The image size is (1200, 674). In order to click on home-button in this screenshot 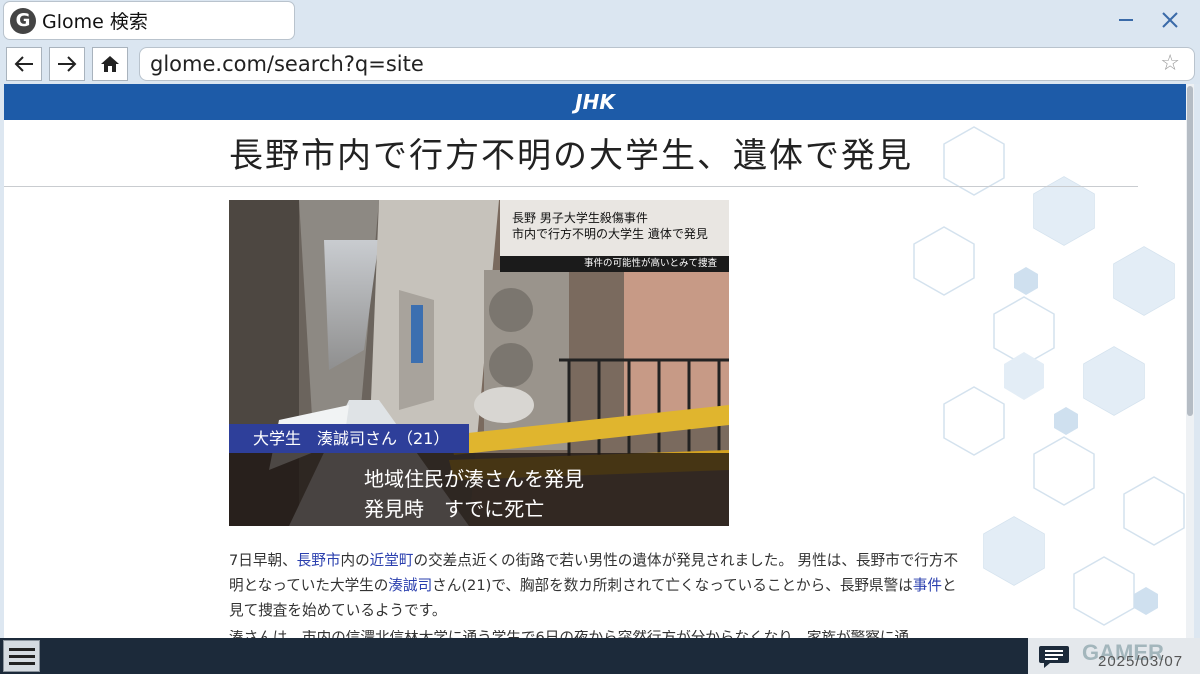, I will do `click(110, 64)`.